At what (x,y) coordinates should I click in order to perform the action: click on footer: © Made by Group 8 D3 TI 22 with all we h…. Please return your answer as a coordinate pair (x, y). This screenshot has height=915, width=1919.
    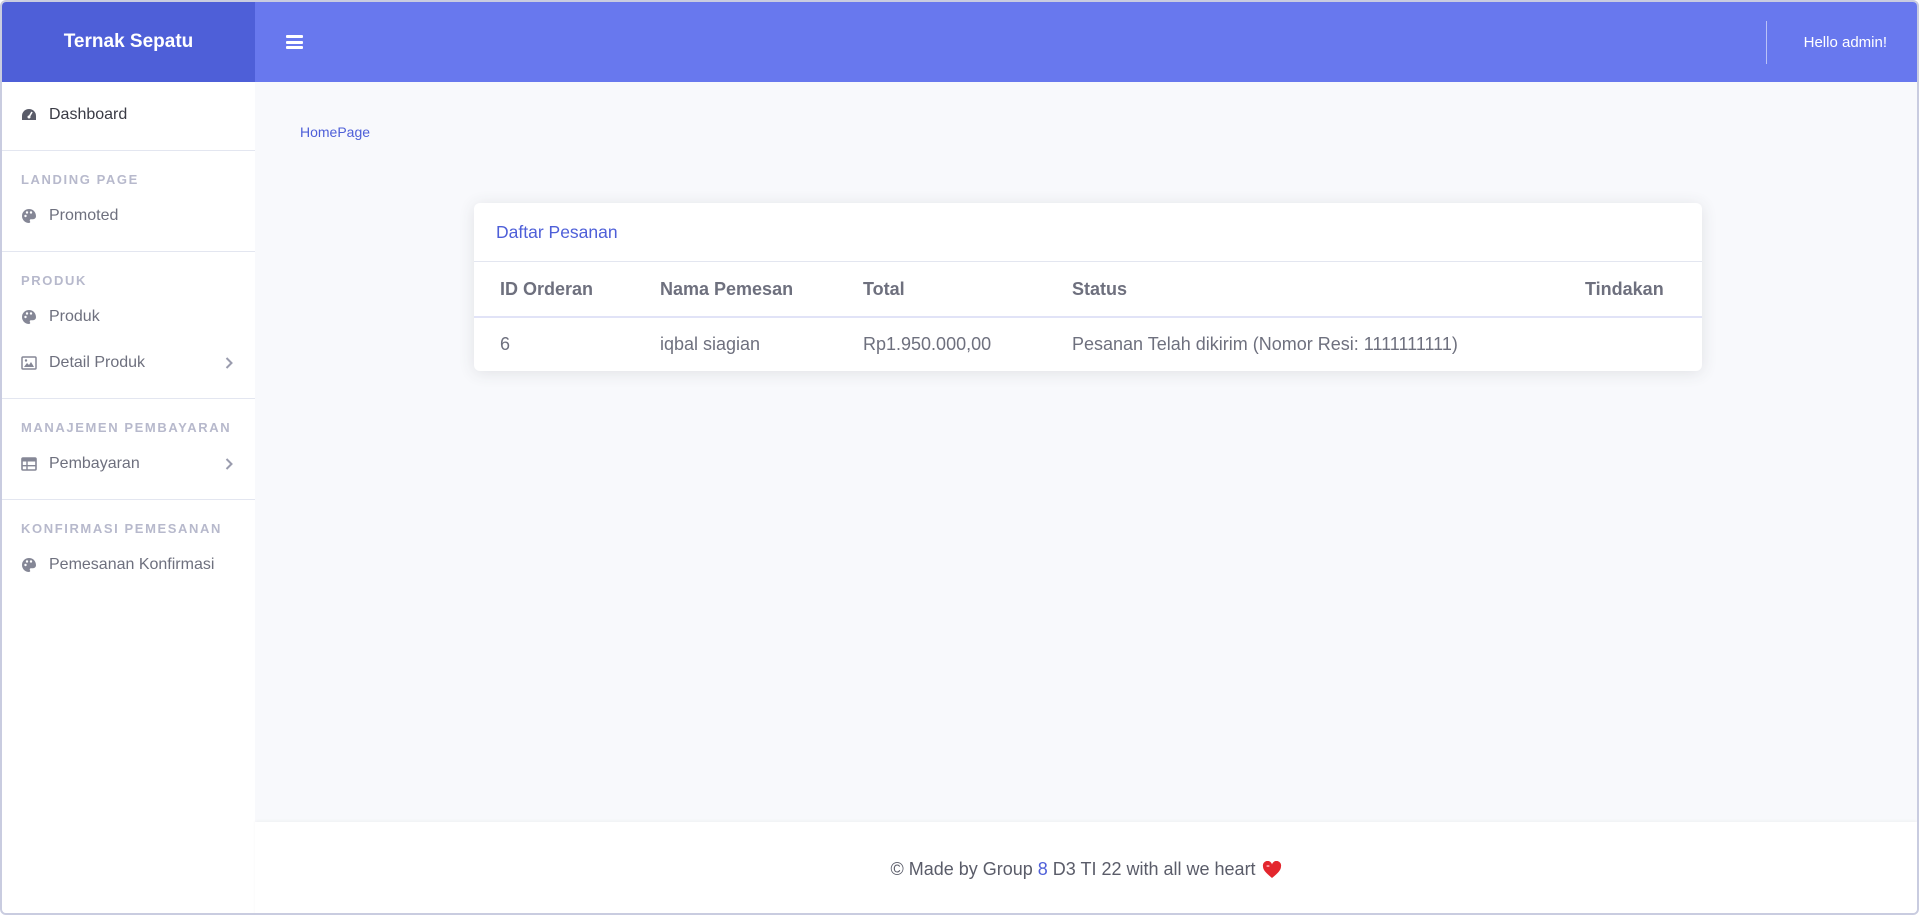
    Looking at the image, I should click on (1086, 867).